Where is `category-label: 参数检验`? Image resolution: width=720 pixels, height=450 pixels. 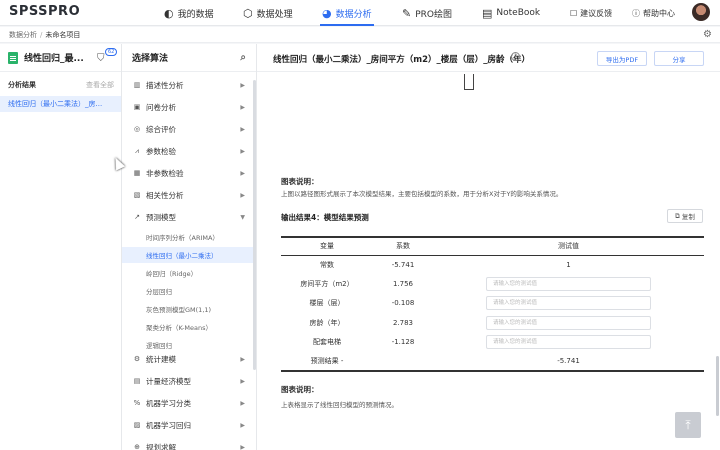
category-label: 参数检验 is located at coordinates (161, 151).